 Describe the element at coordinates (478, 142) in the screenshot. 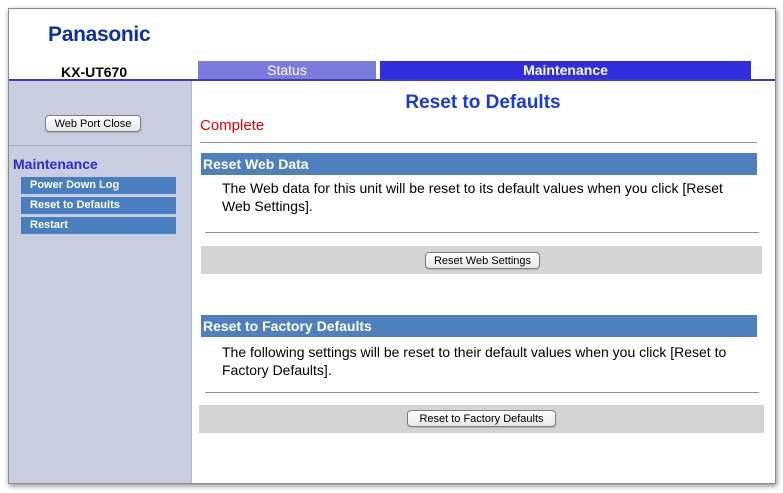

I see `title-divider` at that location.